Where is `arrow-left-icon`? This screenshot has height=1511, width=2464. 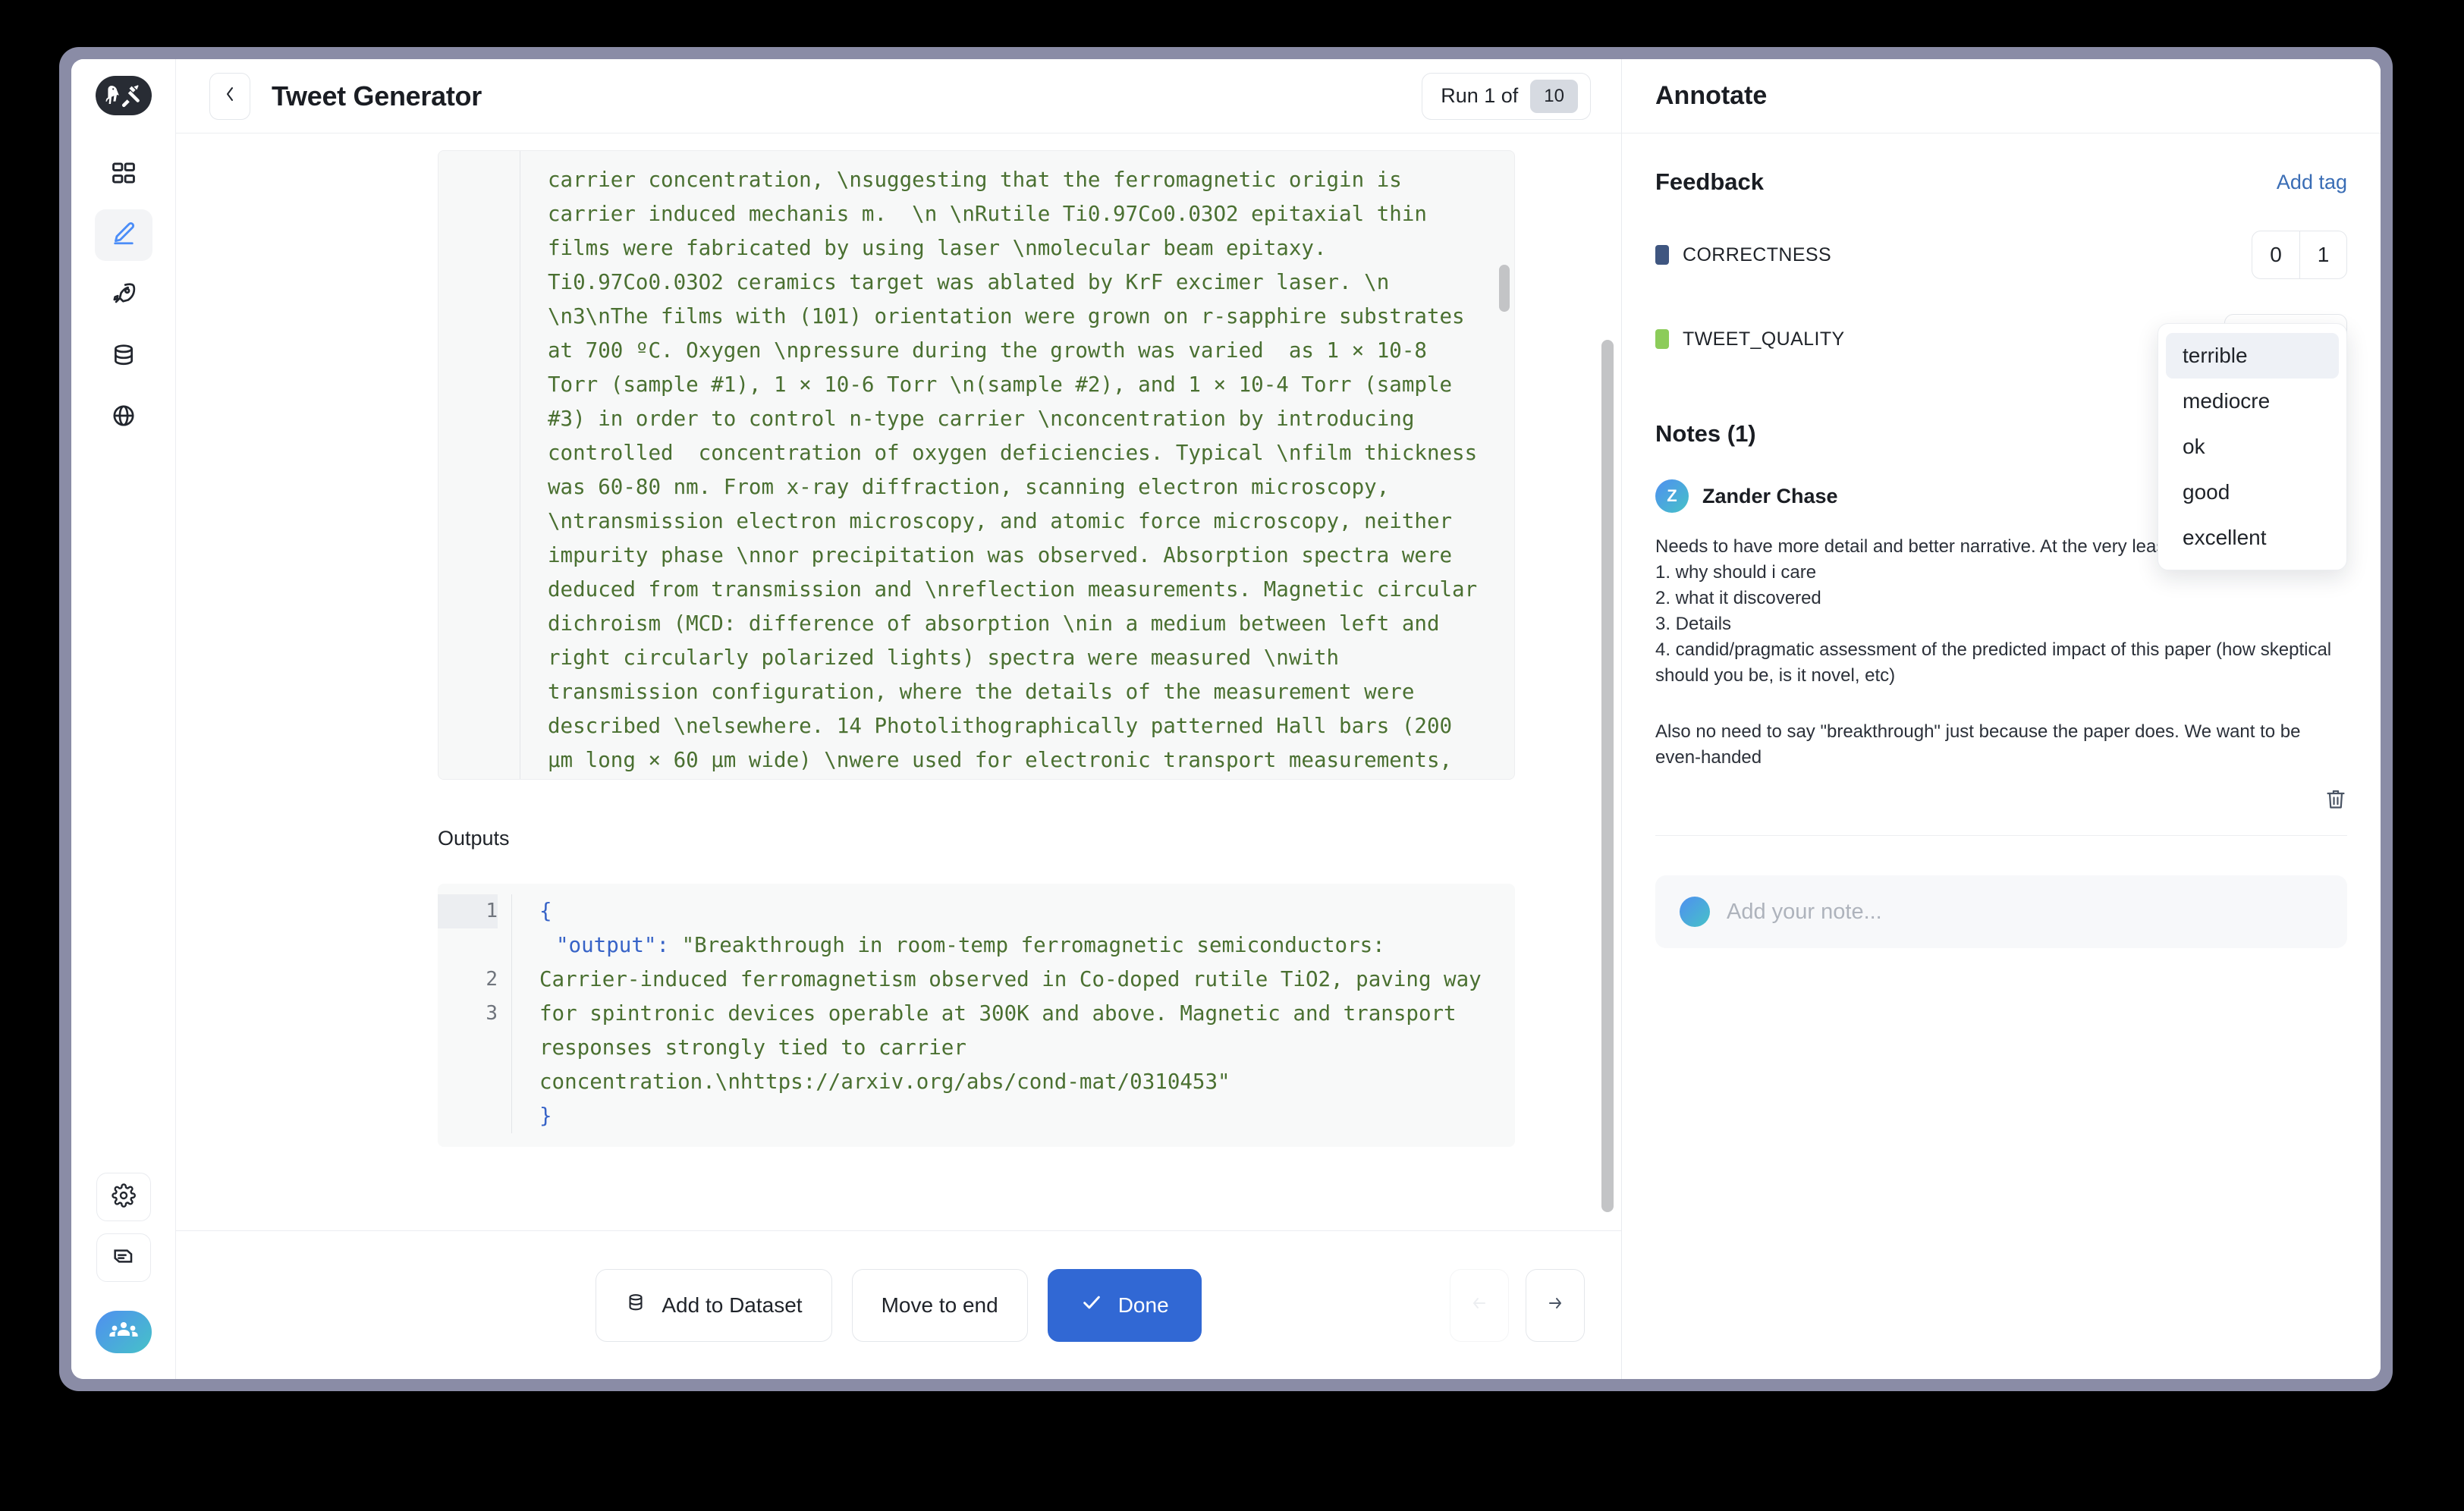 arrow-left-icon is located at coordinates (1479, 1305).